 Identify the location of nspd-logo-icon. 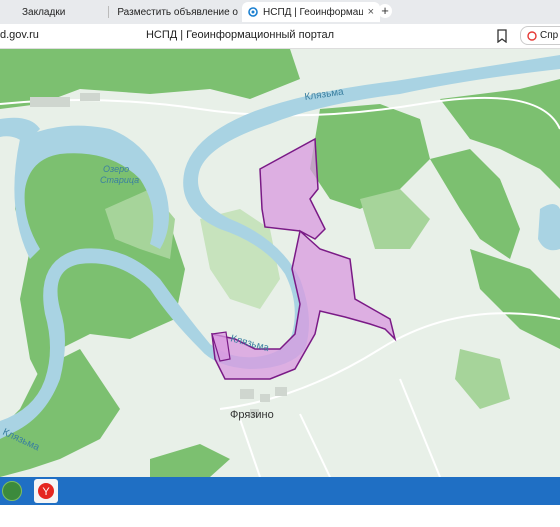
(253, 12).